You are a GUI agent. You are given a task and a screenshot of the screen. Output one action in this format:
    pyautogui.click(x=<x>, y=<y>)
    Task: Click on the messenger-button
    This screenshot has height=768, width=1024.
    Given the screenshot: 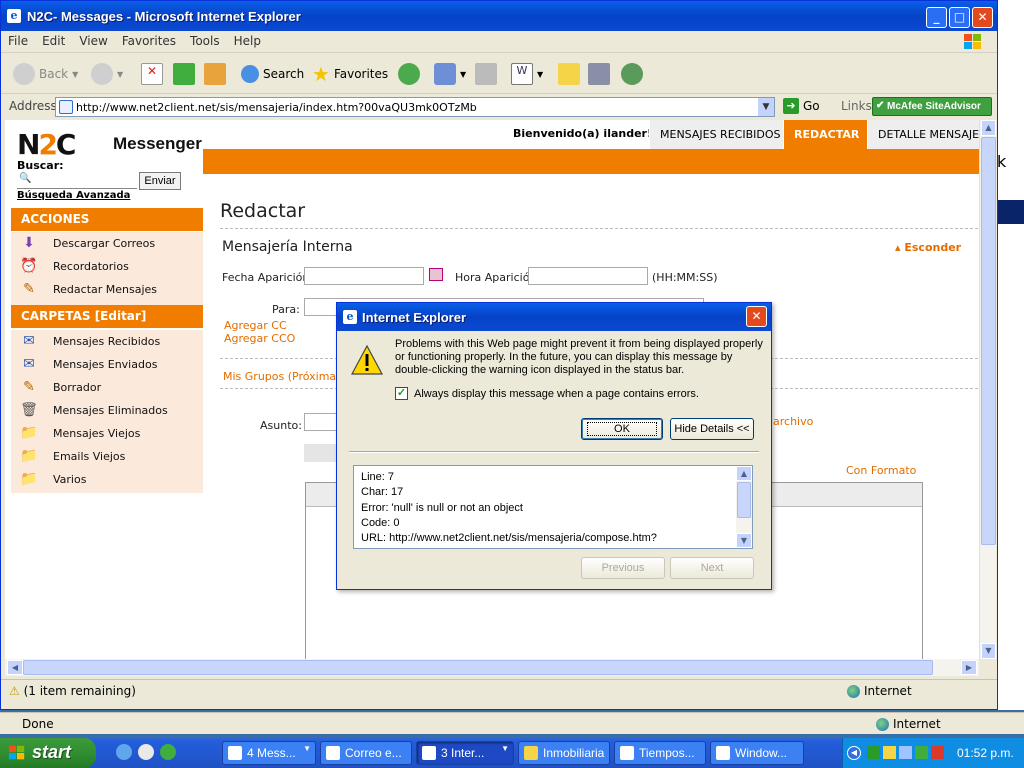 What is the action you would take?
    pyautogui.click(x=632, y=74)
    